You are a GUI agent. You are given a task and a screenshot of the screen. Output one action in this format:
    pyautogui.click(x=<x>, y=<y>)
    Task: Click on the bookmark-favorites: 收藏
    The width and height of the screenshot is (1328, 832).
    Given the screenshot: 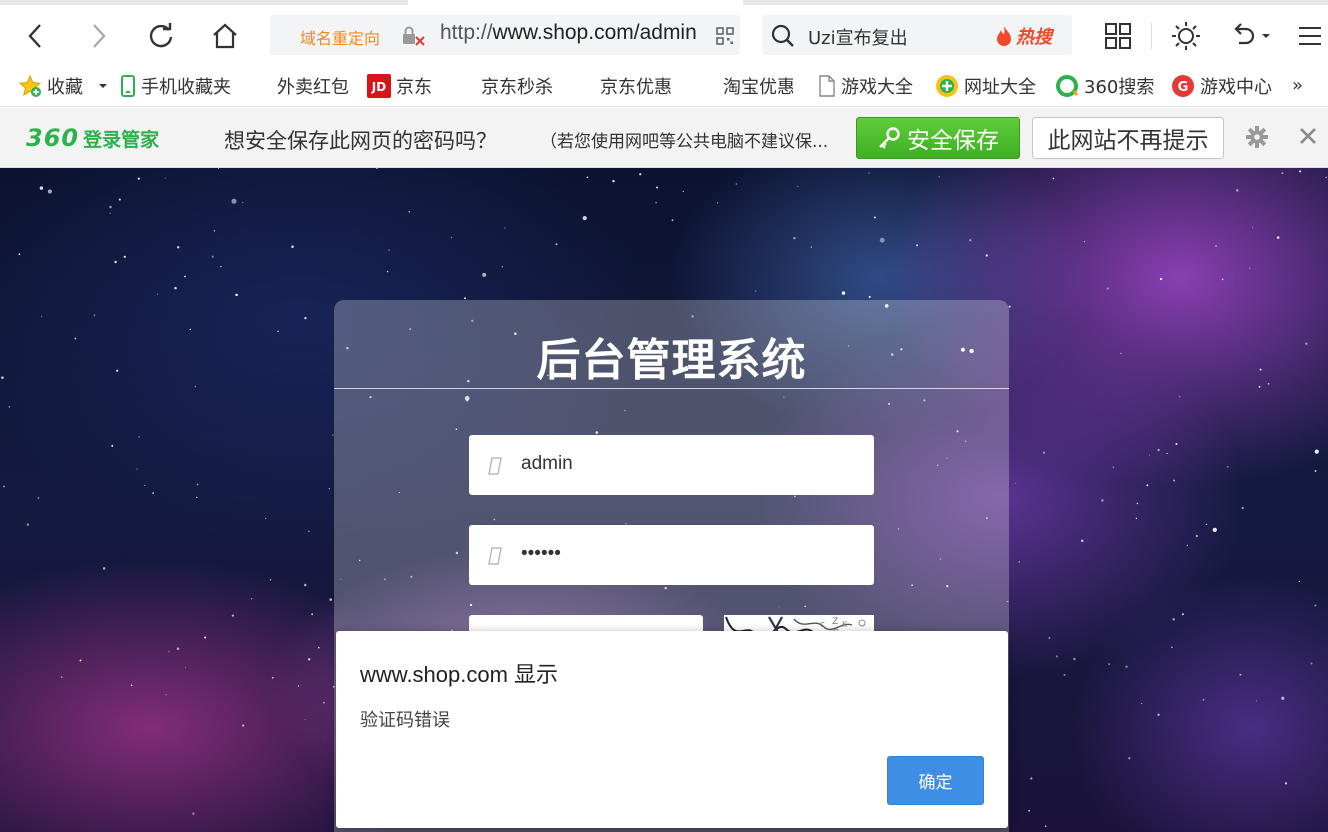 What is the action you would take?
    pyautogui.click(x=63, y=86)
    